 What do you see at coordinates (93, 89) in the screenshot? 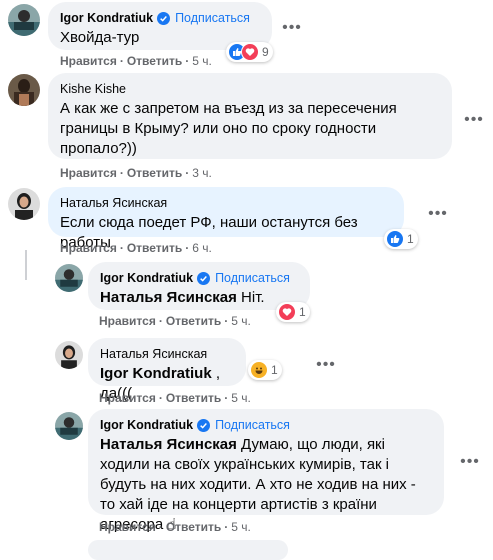
I see `comment-author: Kishe Kishe` at bounding box center [93, 89].